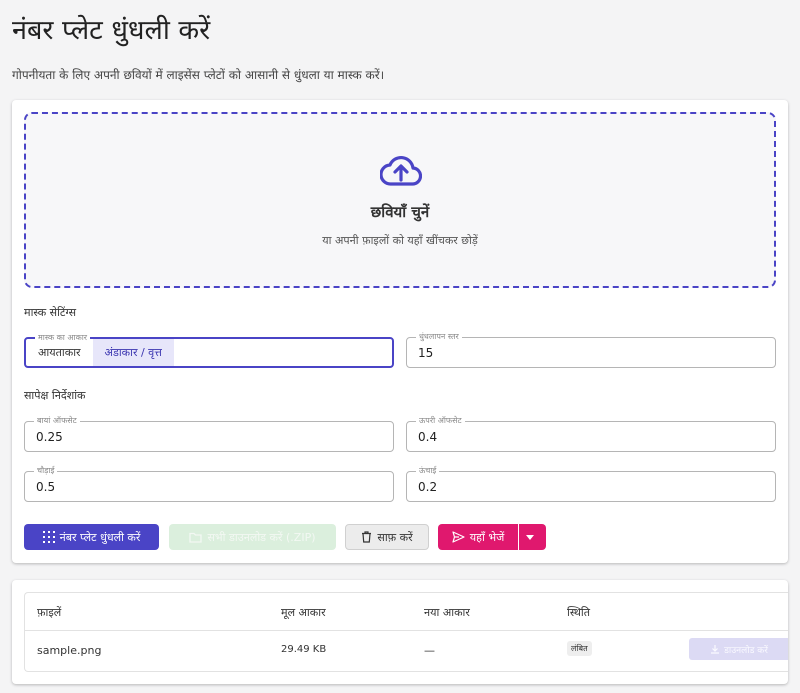  I want to click on cloud-upload-icon, so click(401, 170).